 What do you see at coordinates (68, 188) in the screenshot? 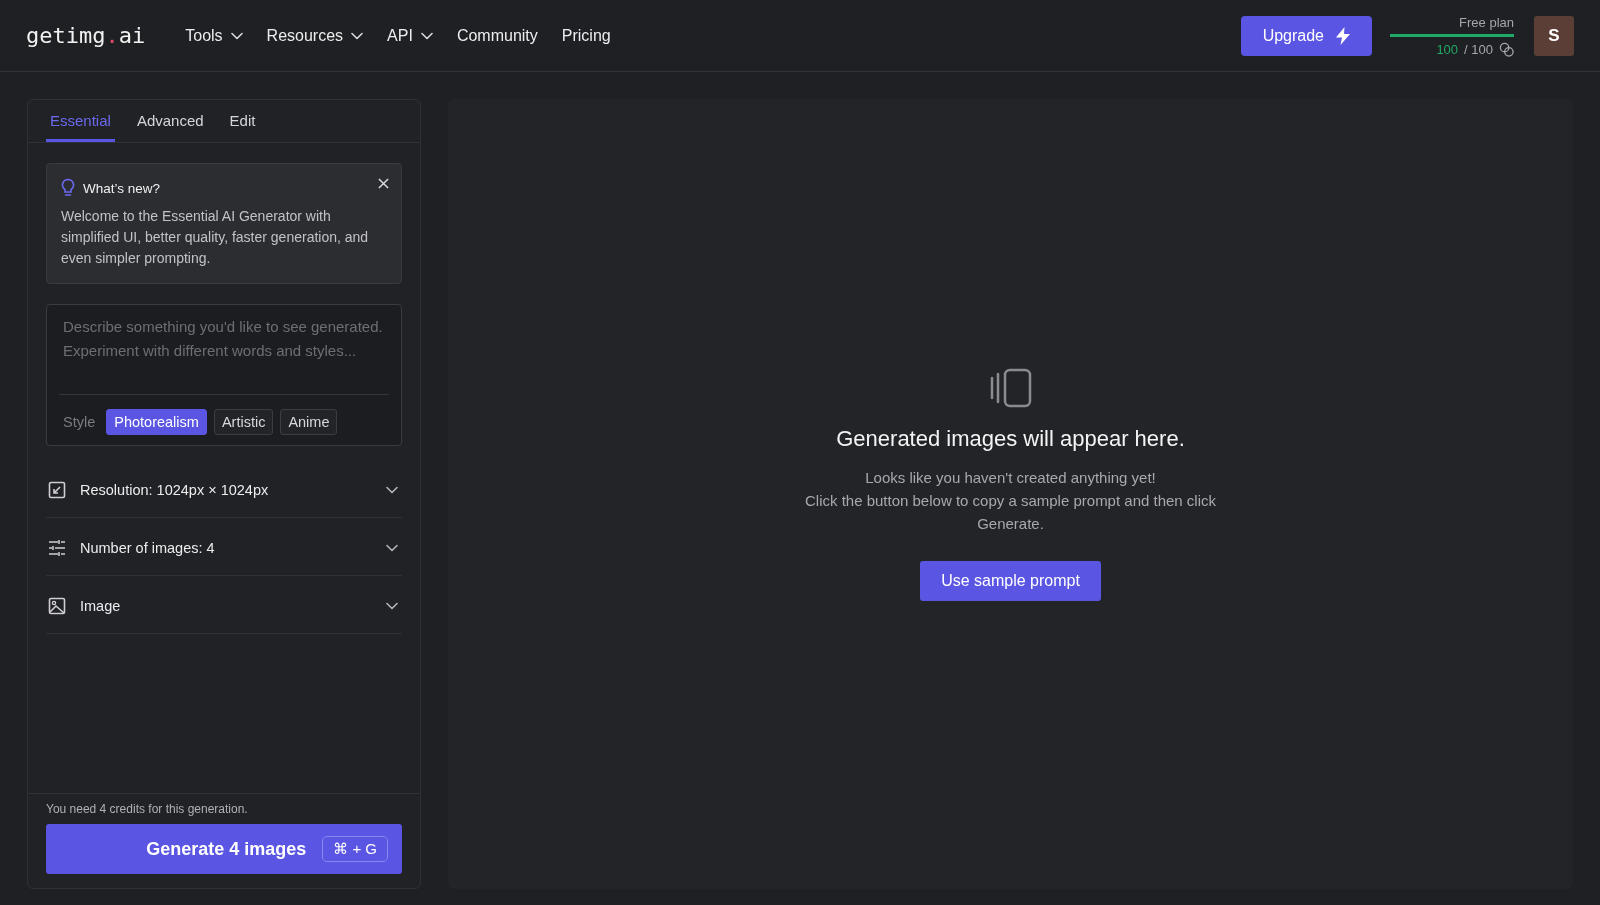
I see `lightbulb-icon` at bounding box center [68, 188].